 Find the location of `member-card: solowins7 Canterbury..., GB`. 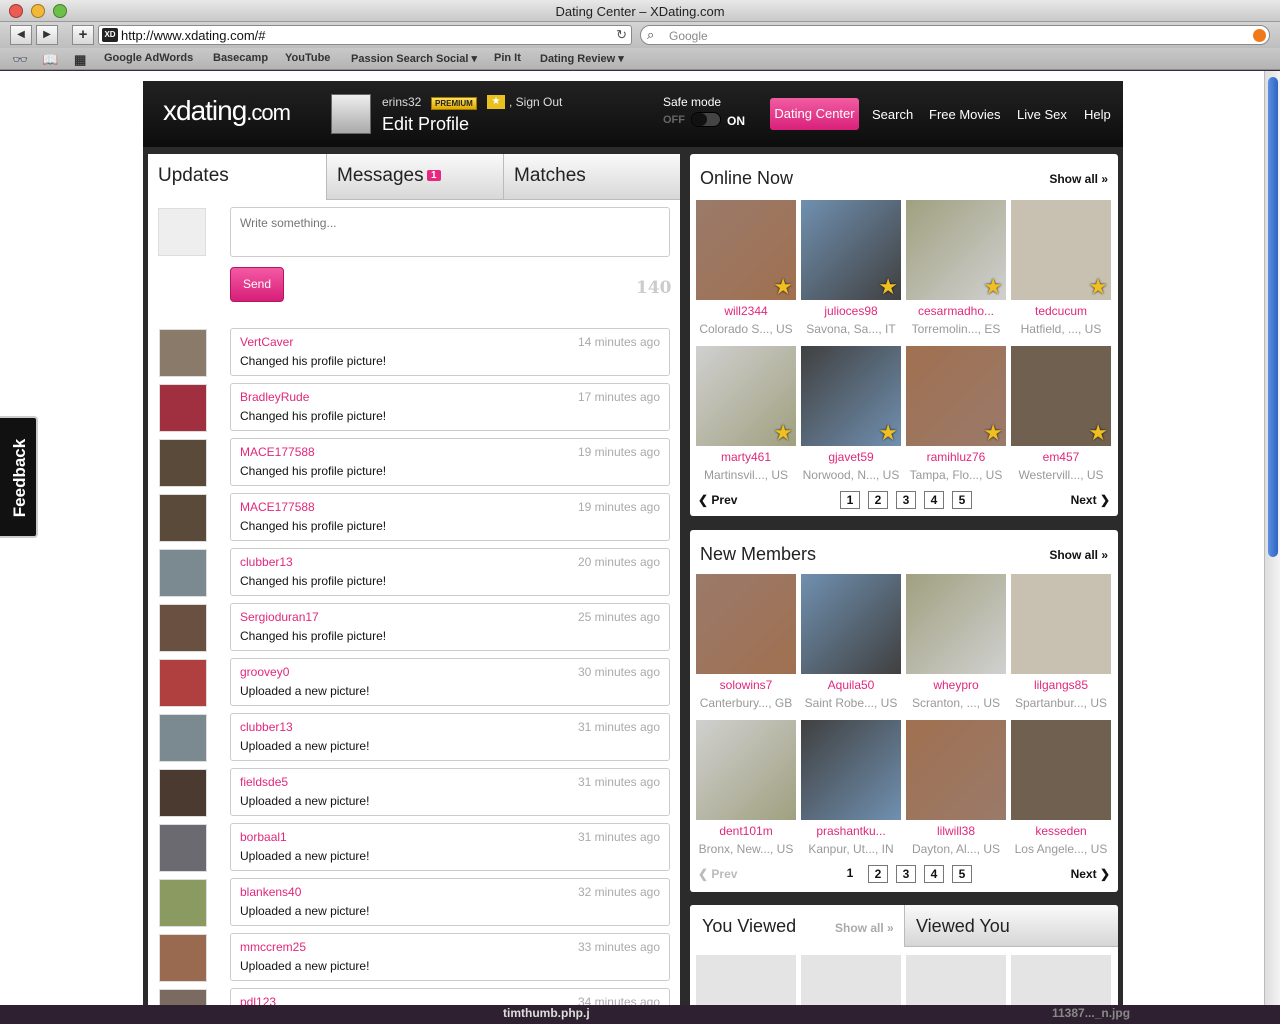

member-card: solowins7 Canterbury..., GB is located at coordinates (746, 642).